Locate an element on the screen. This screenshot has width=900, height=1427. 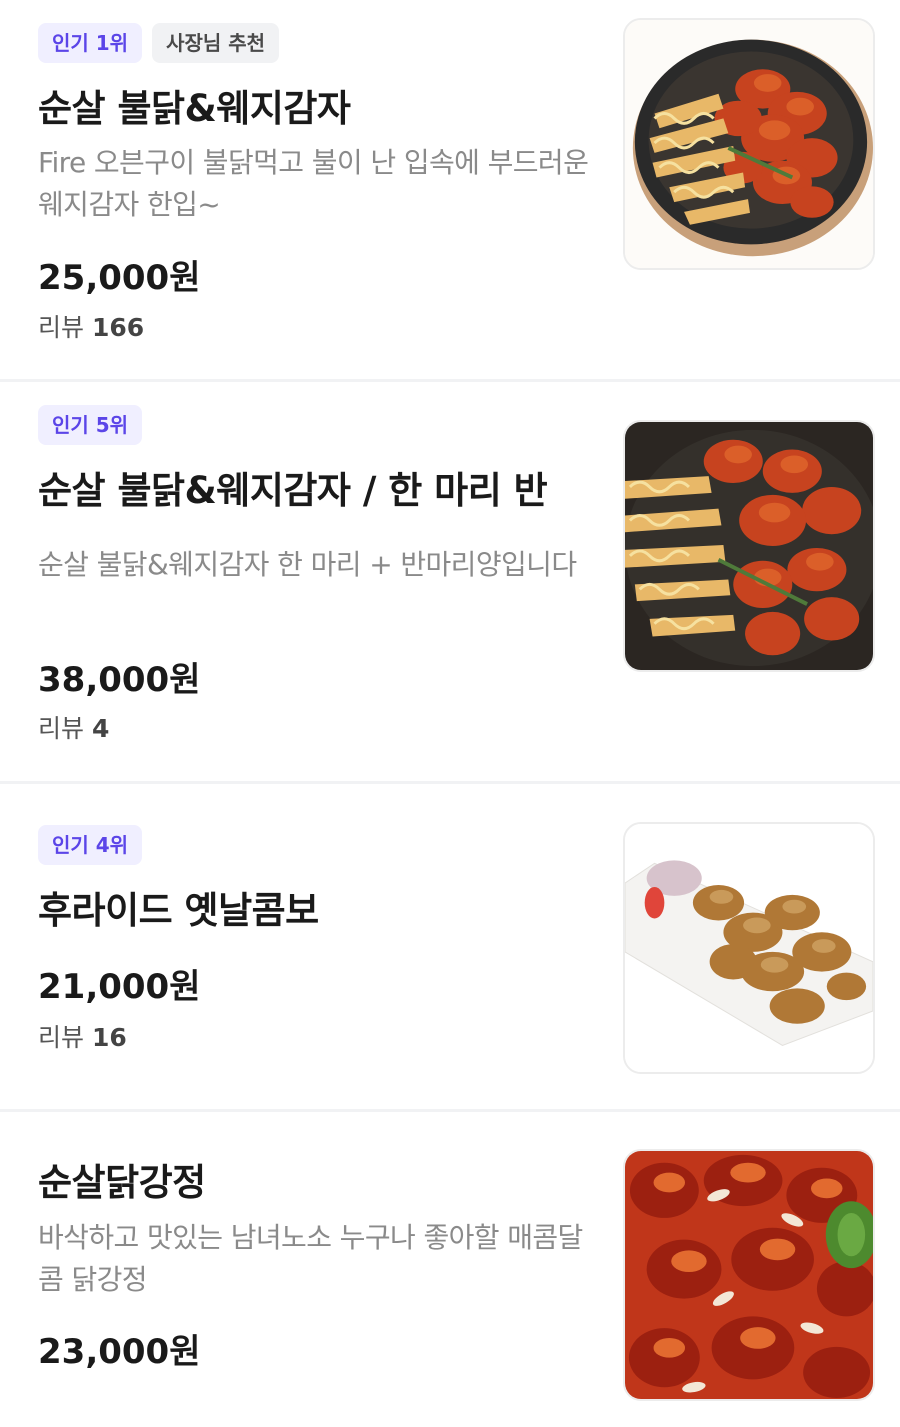
menu-title: 순살 불닭&웨지감자 / 한 마리 반 is located at coordinates (293, 490).